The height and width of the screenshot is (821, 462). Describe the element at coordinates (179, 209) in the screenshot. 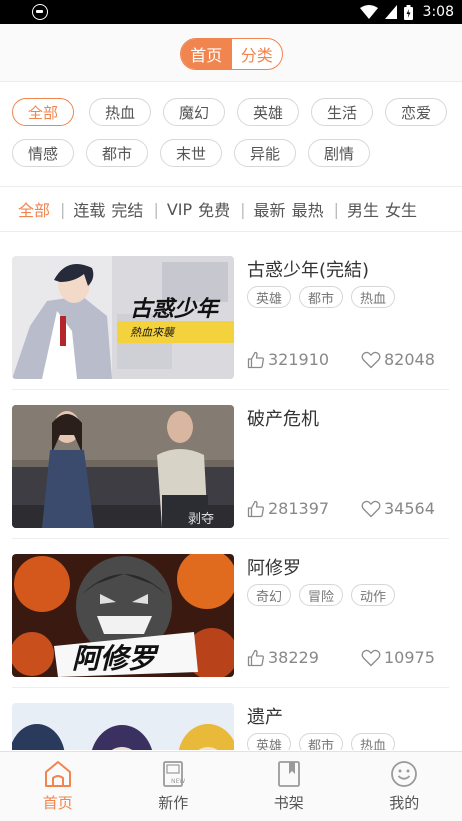

I see `filter-vip: VIP` at that location.